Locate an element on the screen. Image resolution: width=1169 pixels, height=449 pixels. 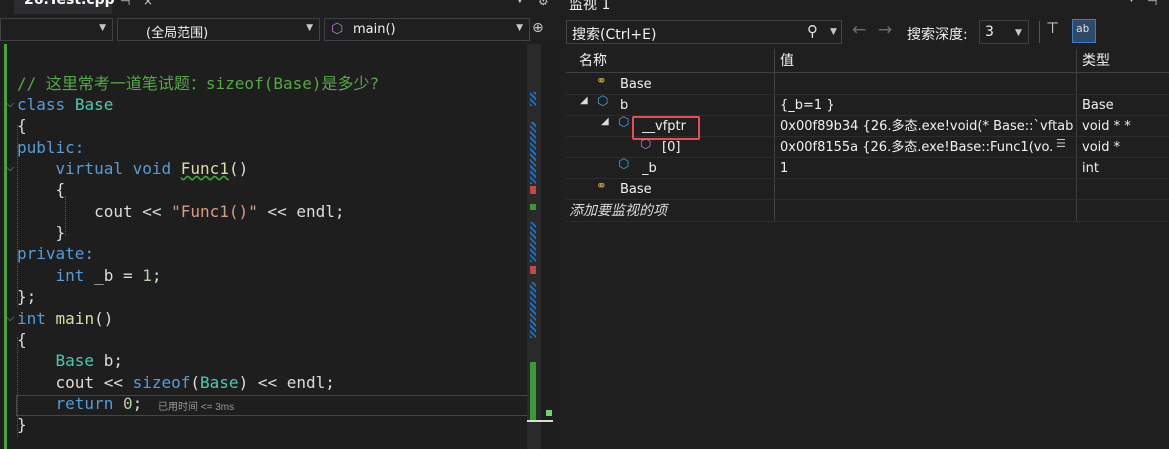
code-line-main-close: } is located at coordinates (22, 424).